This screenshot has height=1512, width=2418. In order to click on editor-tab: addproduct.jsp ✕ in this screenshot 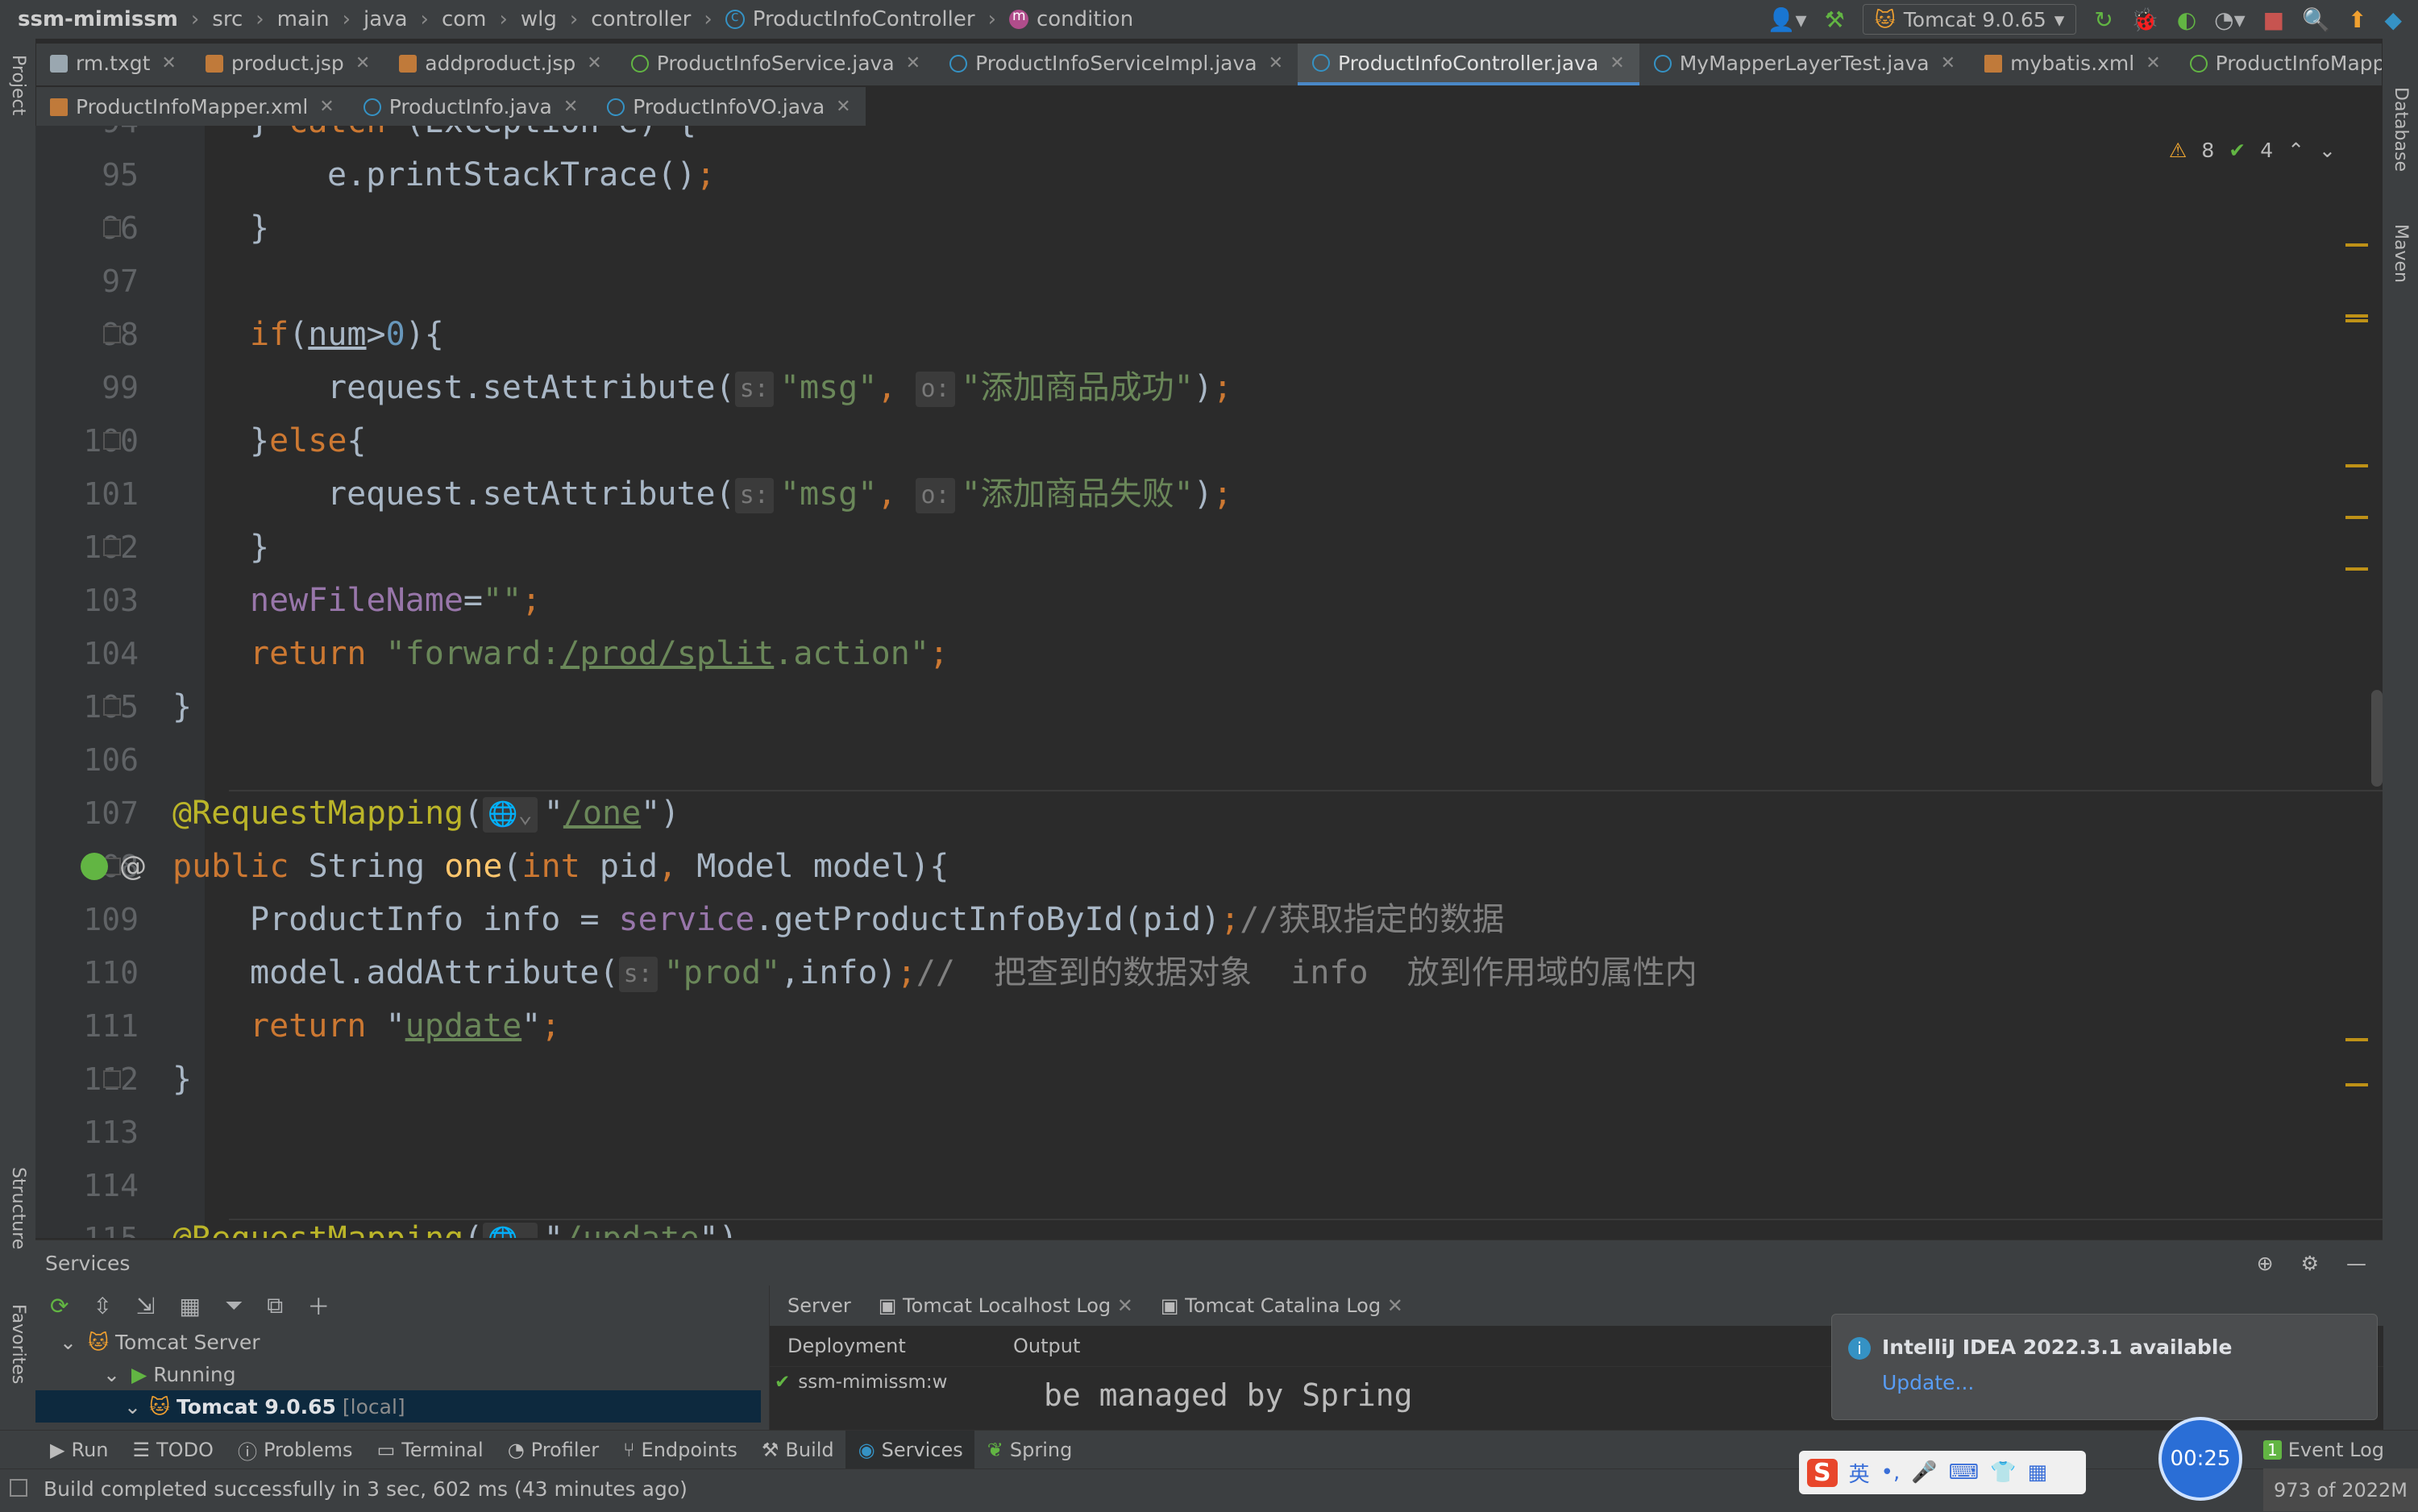, I will do `click(500, 64)`.